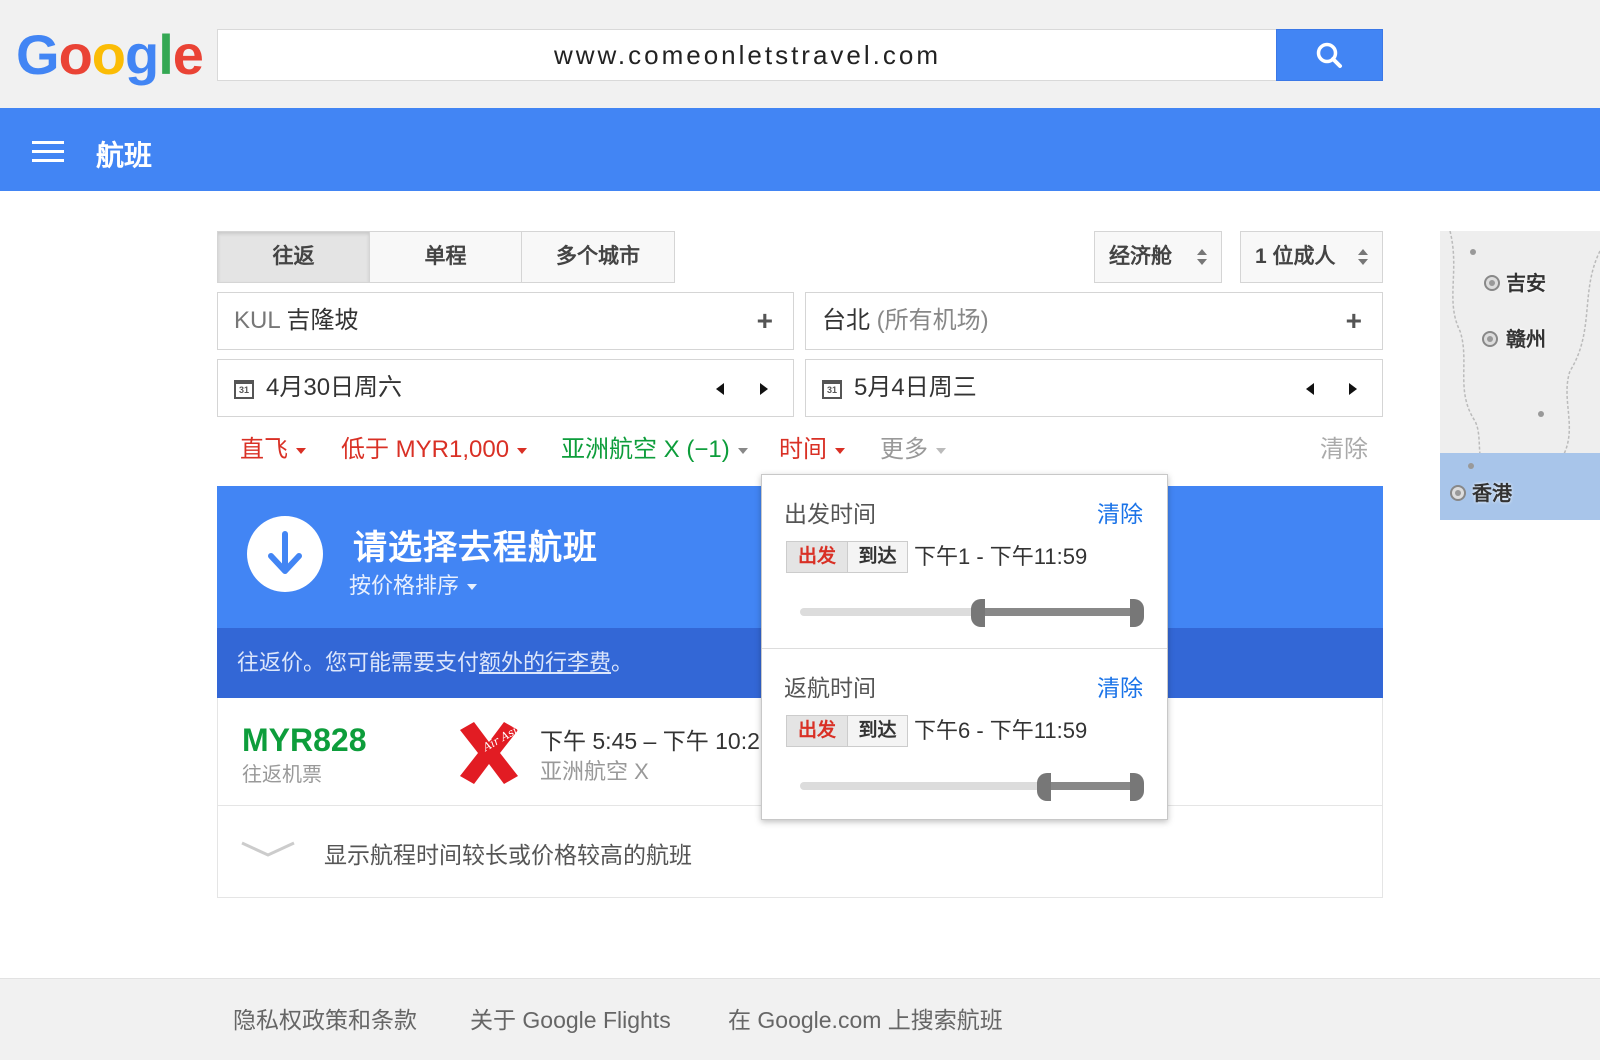  What do you see at coordinates (505, 321) in the screenshot?
I see `origin-field: KUL 吉隆坡 +` at bounding box center [505, 321].